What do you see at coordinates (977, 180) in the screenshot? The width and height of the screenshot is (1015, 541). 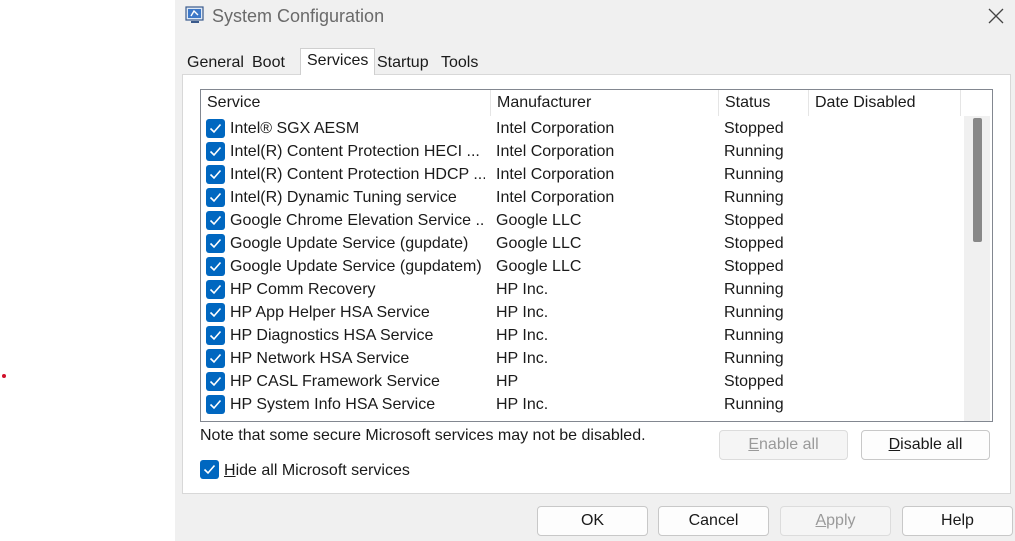 I see `scrollbar-thumb` at bounding box center [977, 180].